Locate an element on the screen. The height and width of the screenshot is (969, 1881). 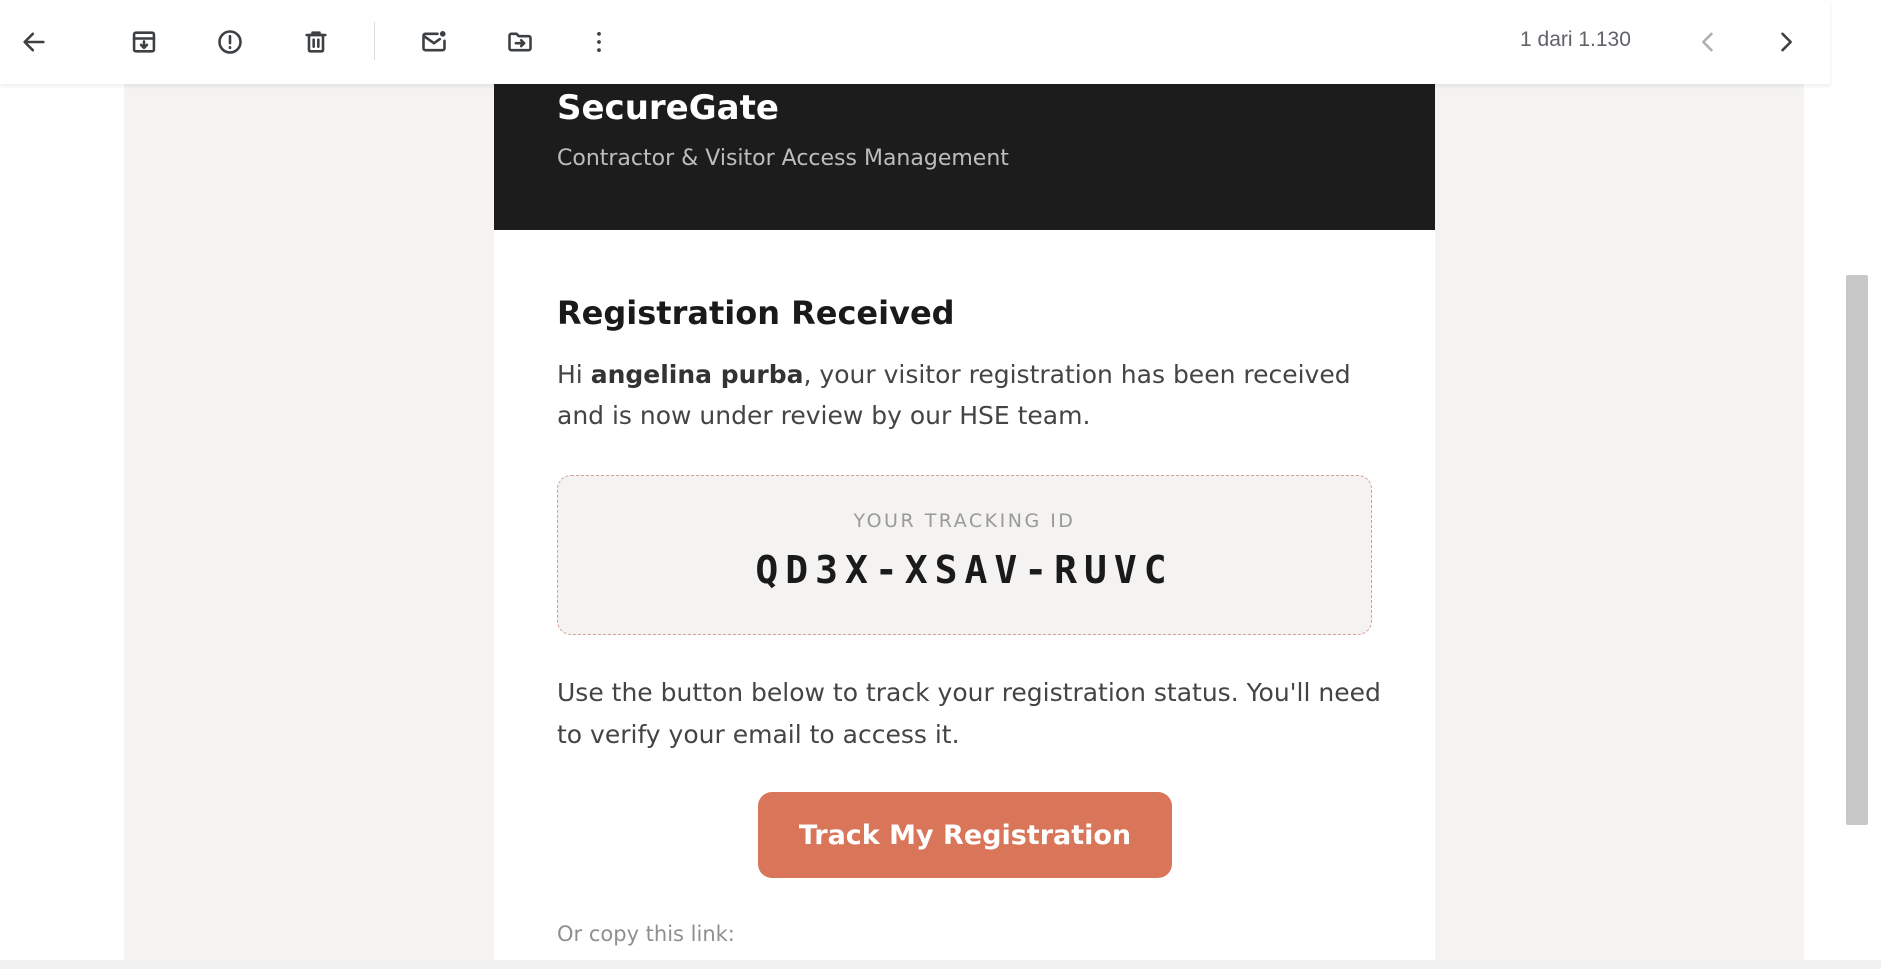
scrollbar-thumb is located at coordinates (1857, 550).